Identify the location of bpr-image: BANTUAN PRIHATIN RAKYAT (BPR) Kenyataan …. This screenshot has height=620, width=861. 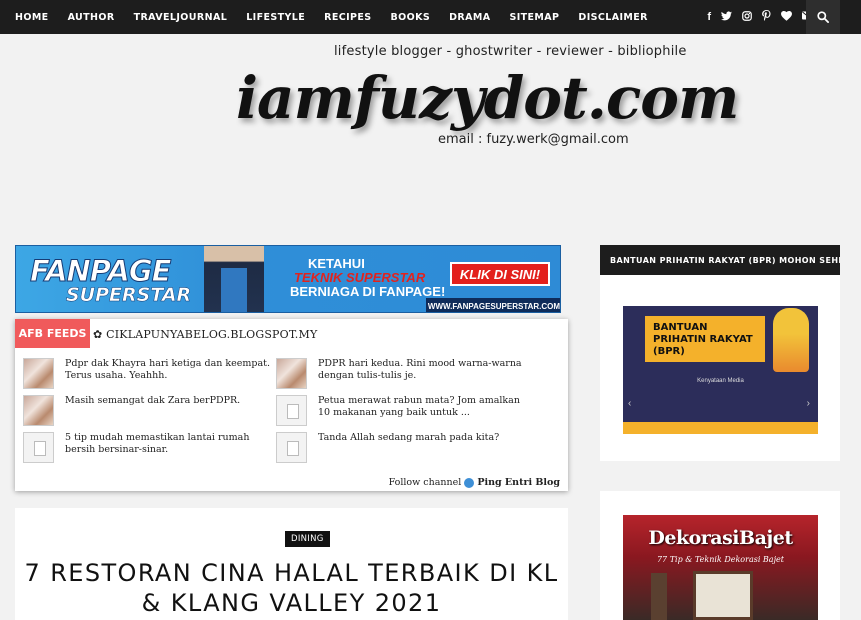
(720, 364).